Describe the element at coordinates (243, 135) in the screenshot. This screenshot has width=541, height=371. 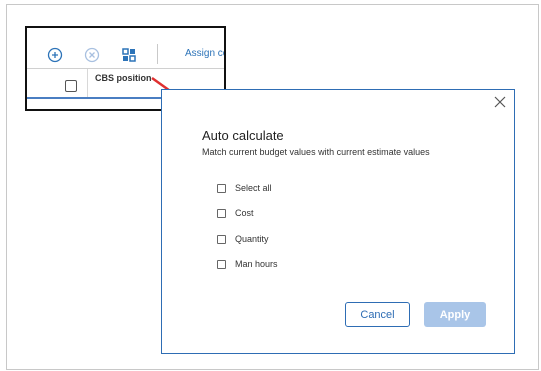
I see `dialog-title: Auto calculate` at that location.